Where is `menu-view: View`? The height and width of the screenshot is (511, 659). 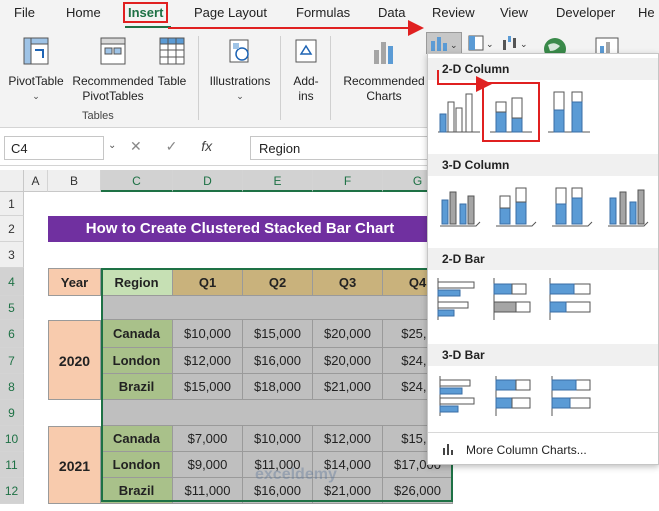 menu-view: View is located at coordinates (514, 12).